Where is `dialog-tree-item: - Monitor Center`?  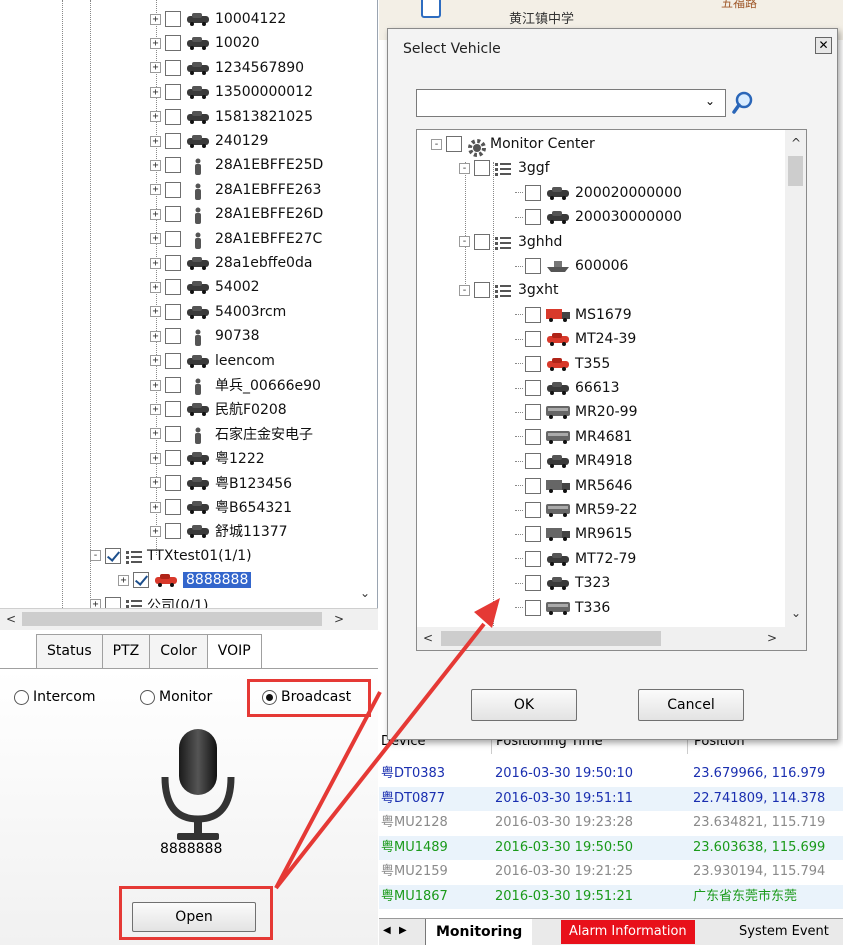 dialog-tree-item: - Monitor Center is located at coordinates (513, 144).